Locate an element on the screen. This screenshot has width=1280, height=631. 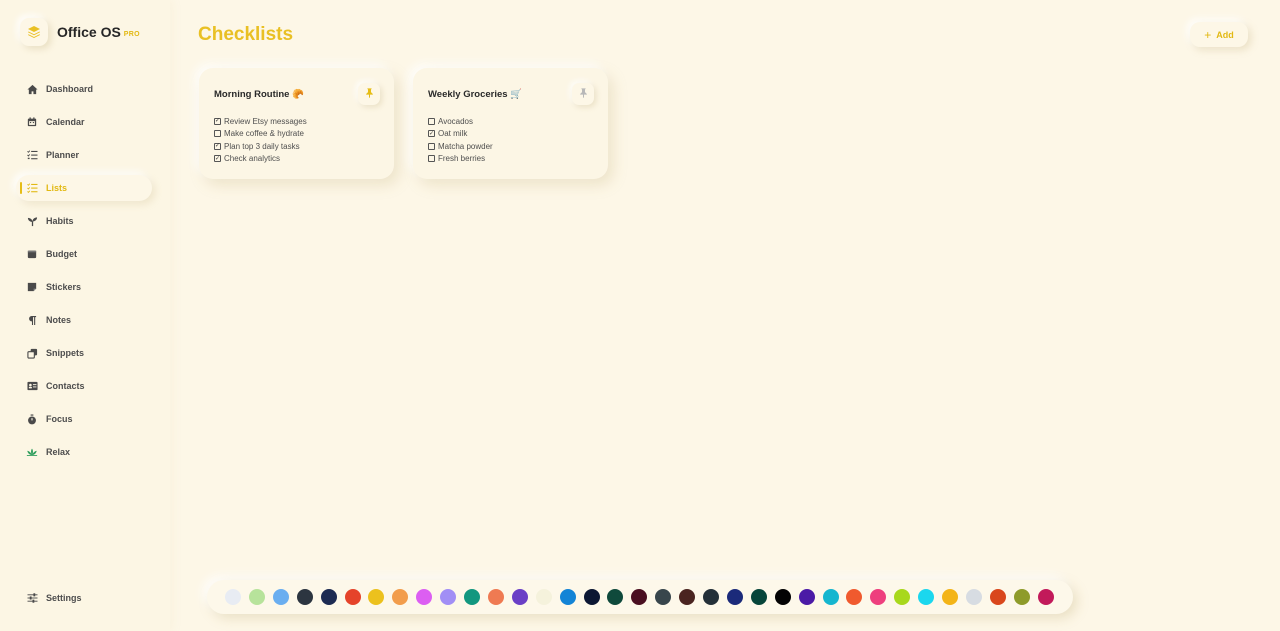
sliders-icon is located at coordinates (32, 598).